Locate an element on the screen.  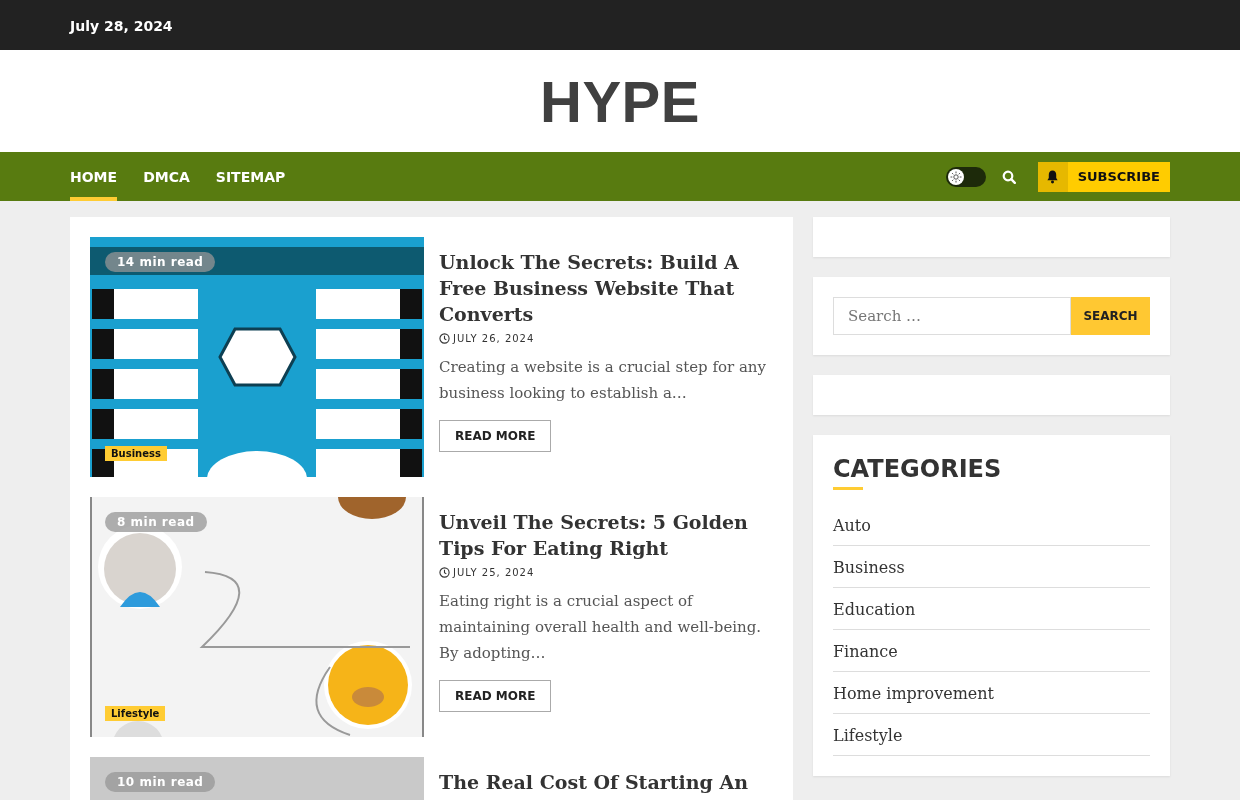
category-link: Home improvement is located at coordinates (913, 693).